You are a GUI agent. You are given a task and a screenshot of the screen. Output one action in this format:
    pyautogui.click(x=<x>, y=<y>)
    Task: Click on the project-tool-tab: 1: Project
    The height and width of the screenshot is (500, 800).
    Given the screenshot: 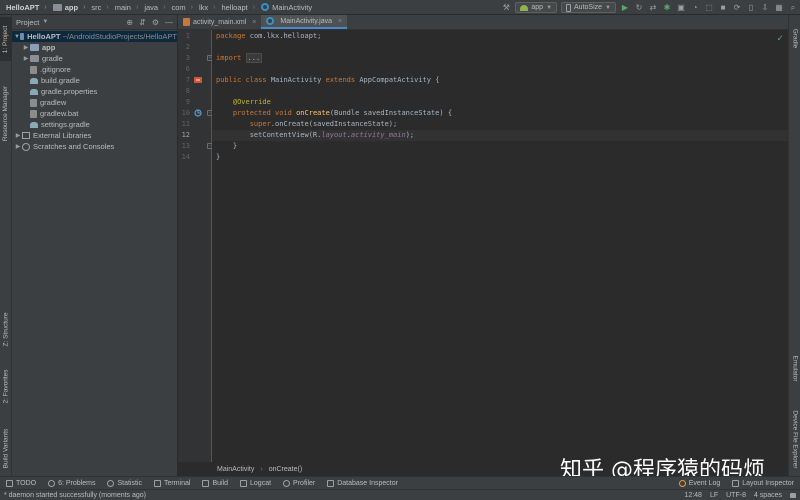 What is the action you would take?
    pyautogui.click(x=6, y=39)
    